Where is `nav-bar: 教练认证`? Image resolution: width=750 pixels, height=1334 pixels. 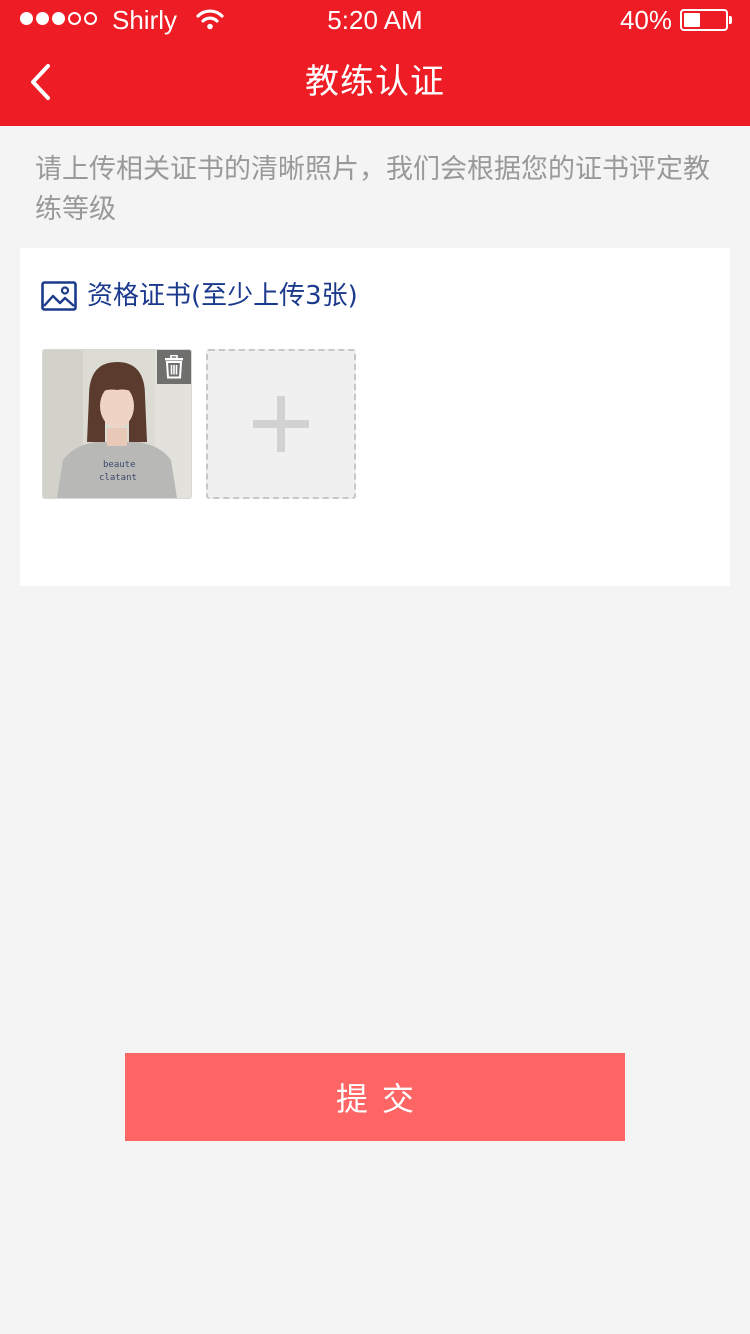
nav-bar: 教练认证 is located at coordinates (375, 83).